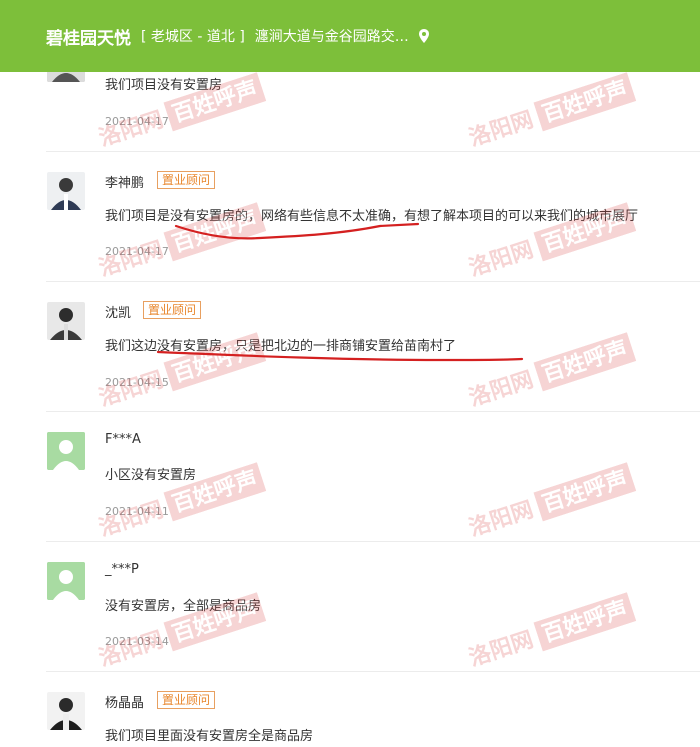  Describe the element at coordinates (137, 382) in the screenshot. I see `comment-date: 2021-04-15` at that location.